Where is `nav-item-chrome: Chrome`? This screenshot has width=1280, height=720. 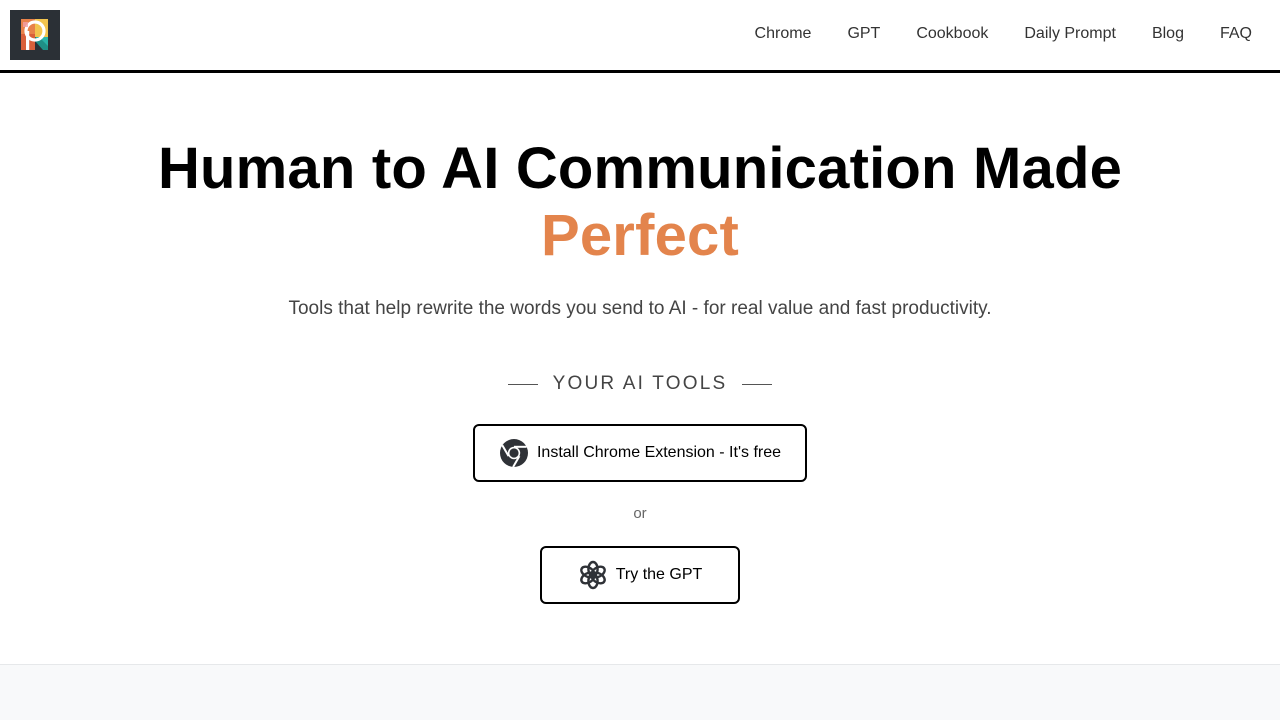
nav-item-chrome: Chrome is located at coordinates (783, 34).